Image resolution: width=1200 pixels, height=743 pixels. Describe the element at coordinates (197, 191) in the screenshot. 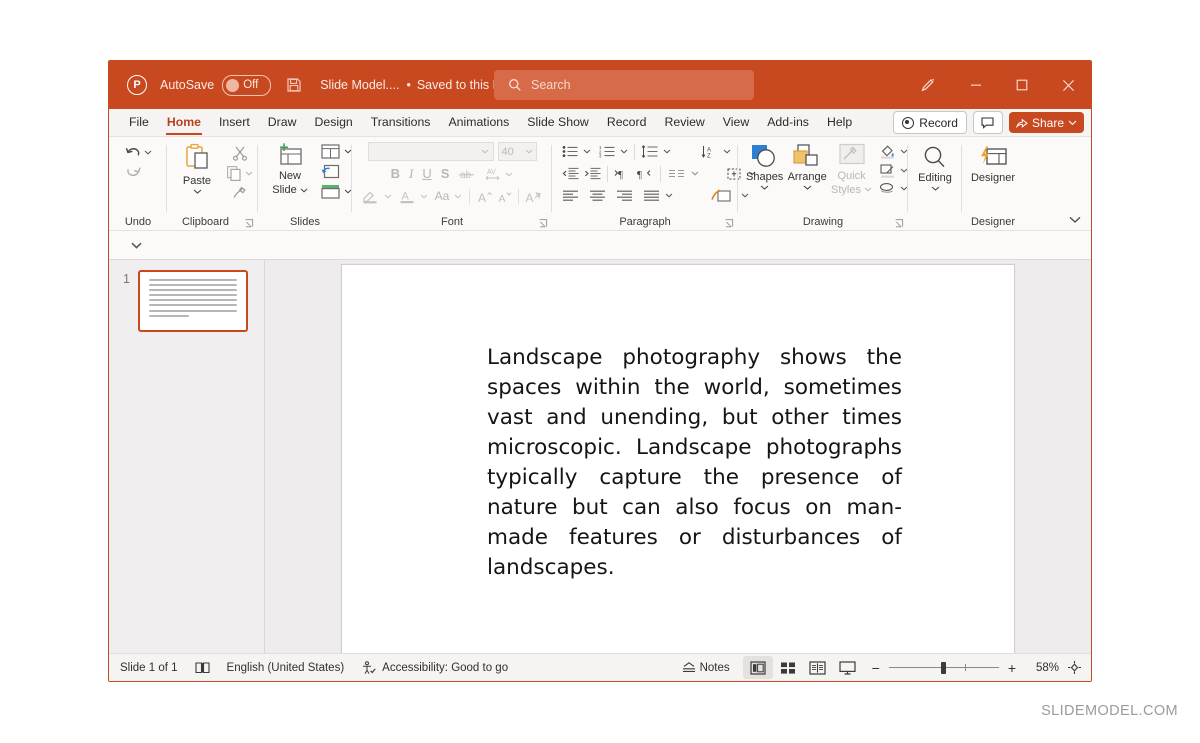

I see `paste-chevron-down-icon` at that location.